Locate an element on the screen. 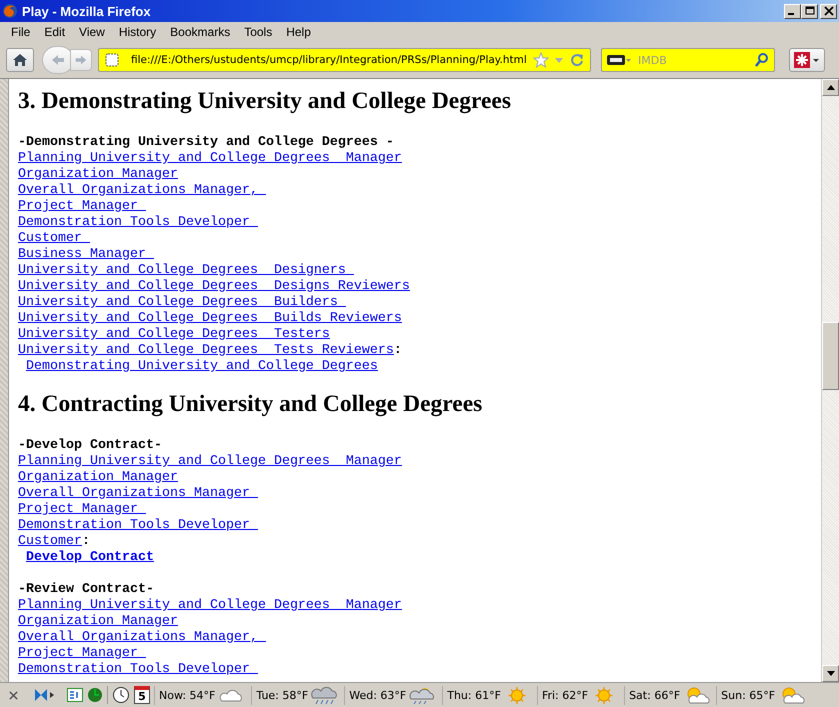 The width and height of the screenshot is (839, 707). reload-icon is located at coordinates (577, 60).